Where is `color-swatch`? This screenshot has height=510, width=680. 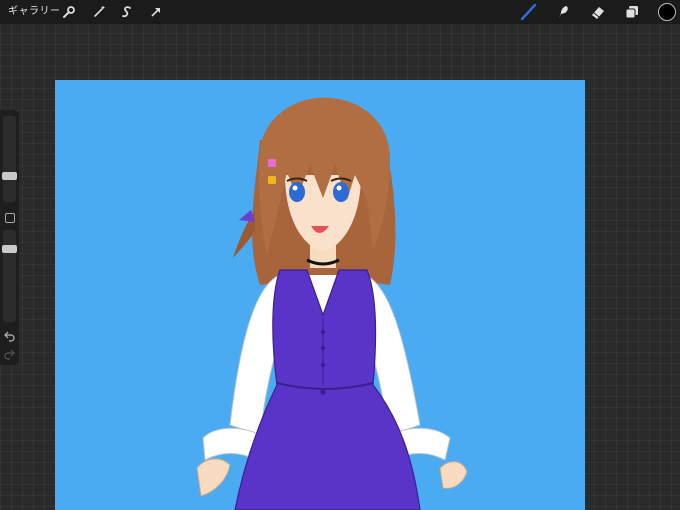
color-swatch is located at coordinates (667, 12).